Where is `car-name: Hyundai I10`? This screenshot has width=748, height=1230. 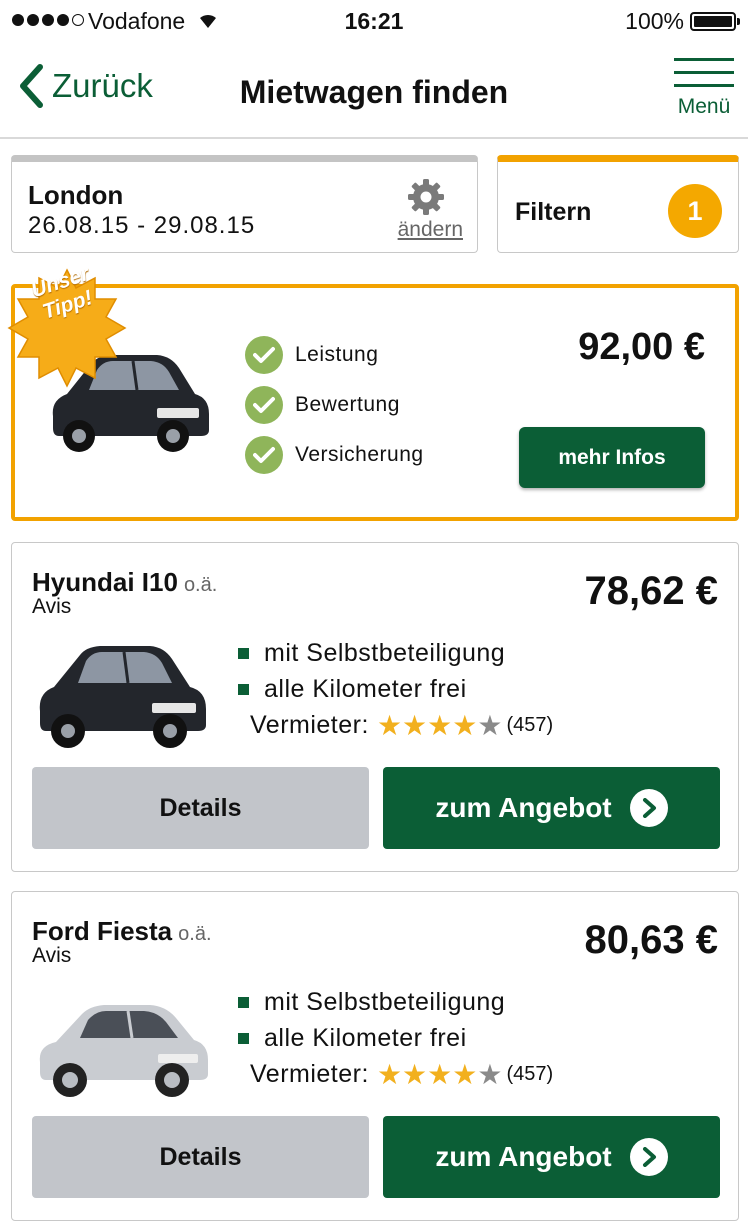 car-name: Hyundai I10 is located at coordinates (105, 582).